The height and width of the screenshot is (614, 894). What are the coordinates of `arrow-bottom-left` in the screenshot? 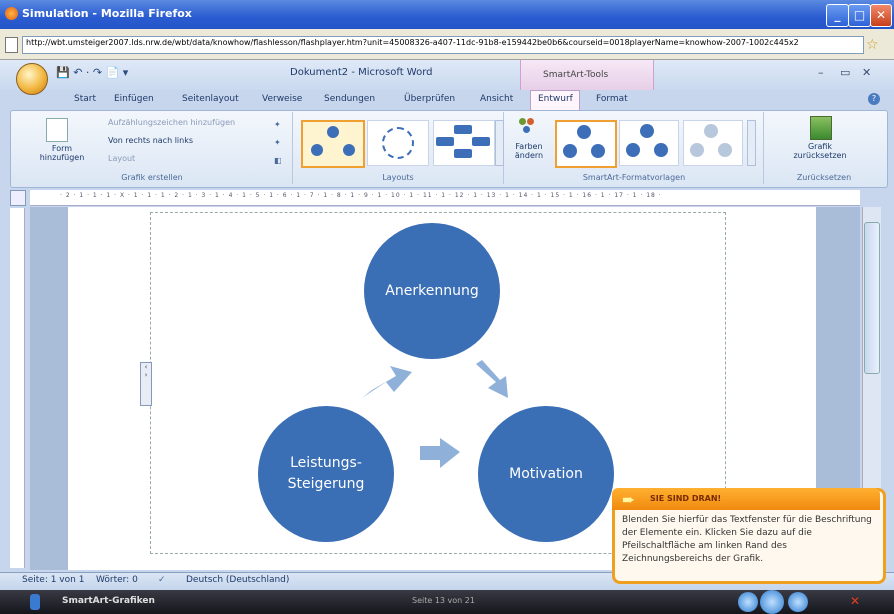 It's located at (440, 453).